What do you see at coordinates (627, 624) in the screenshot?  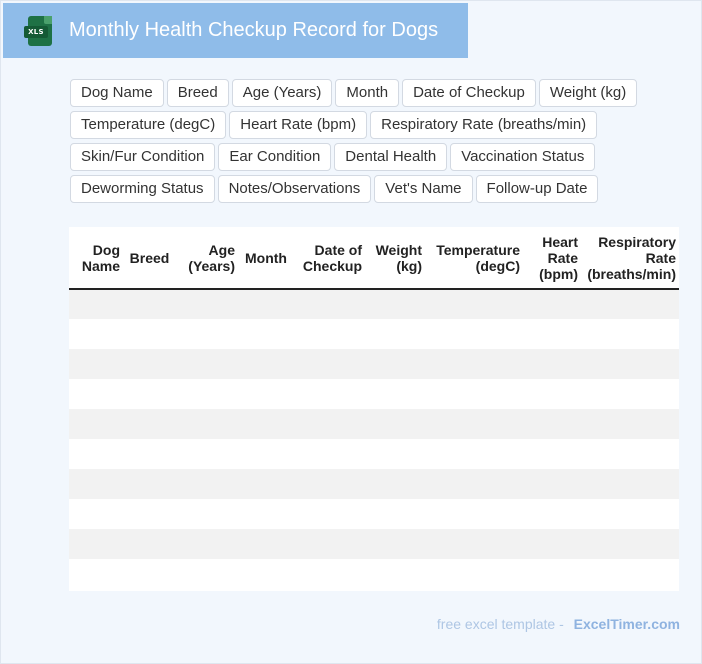 I see `footer-brand-link: ExcelTimer.com` at bounding box center [627, 624].